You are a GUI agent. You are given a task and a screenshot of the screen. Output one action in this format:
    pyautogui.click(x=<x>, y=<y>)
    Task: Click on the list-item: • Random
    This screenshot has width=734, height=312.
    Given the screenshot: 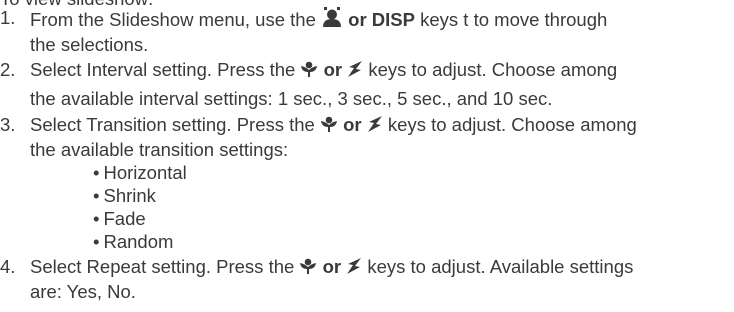 What is the action you would take?
    pyautogui.click(x=133, y=241)
    